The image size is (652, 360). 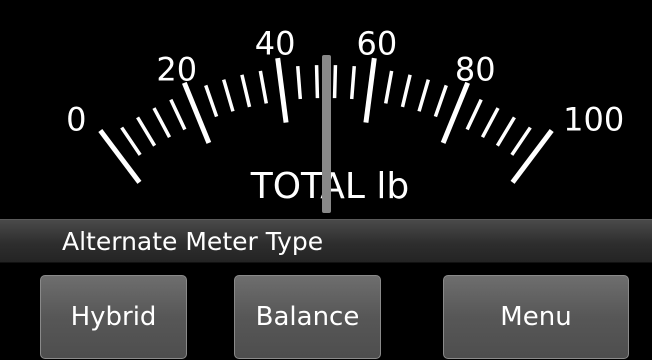 I want to click on scale-label: 100, so click(x=593, y=120).